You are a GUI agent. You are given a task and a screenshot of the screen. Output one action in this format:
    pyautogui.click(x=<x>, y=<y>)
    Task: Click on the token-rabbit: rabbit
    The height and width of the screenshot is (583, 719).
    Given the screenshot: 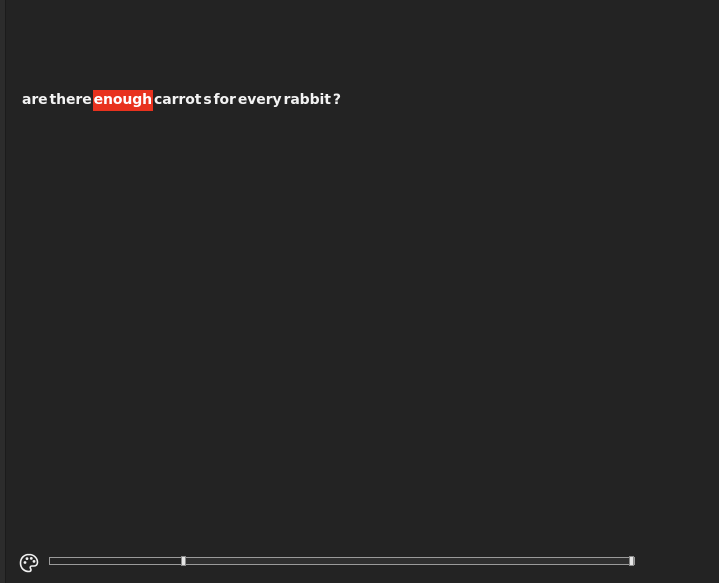 What is the action you would take?
    pyautogui.click(x=307, y=100)
    